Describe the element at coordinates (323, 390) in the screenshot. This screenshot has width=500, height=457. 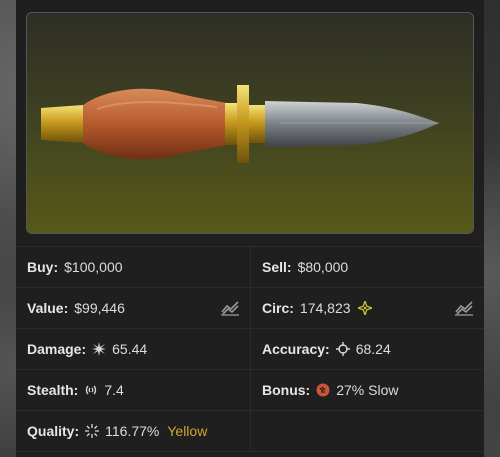
I see `slow-bonus-icon` at that location.